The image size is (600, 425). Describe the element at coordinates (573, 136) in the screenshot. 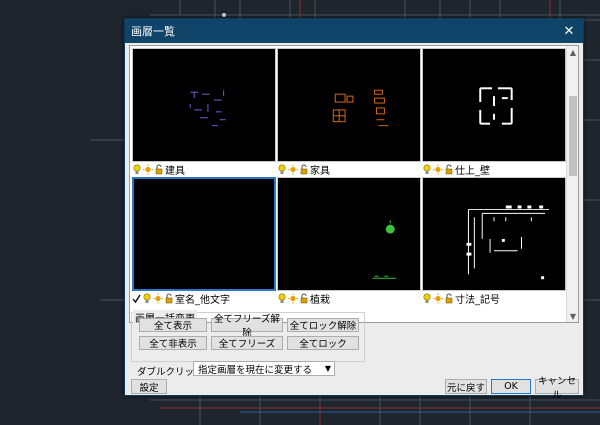

I see `scroll-thumb` at that location.